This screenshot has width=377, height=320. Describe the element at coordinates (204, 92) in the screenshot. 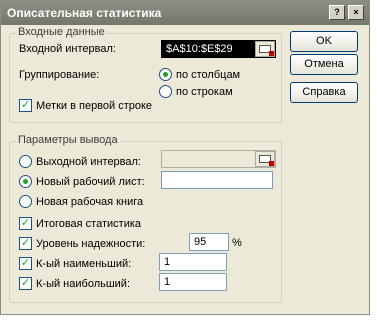

I see `by-rows-label: по строкам` at that location.